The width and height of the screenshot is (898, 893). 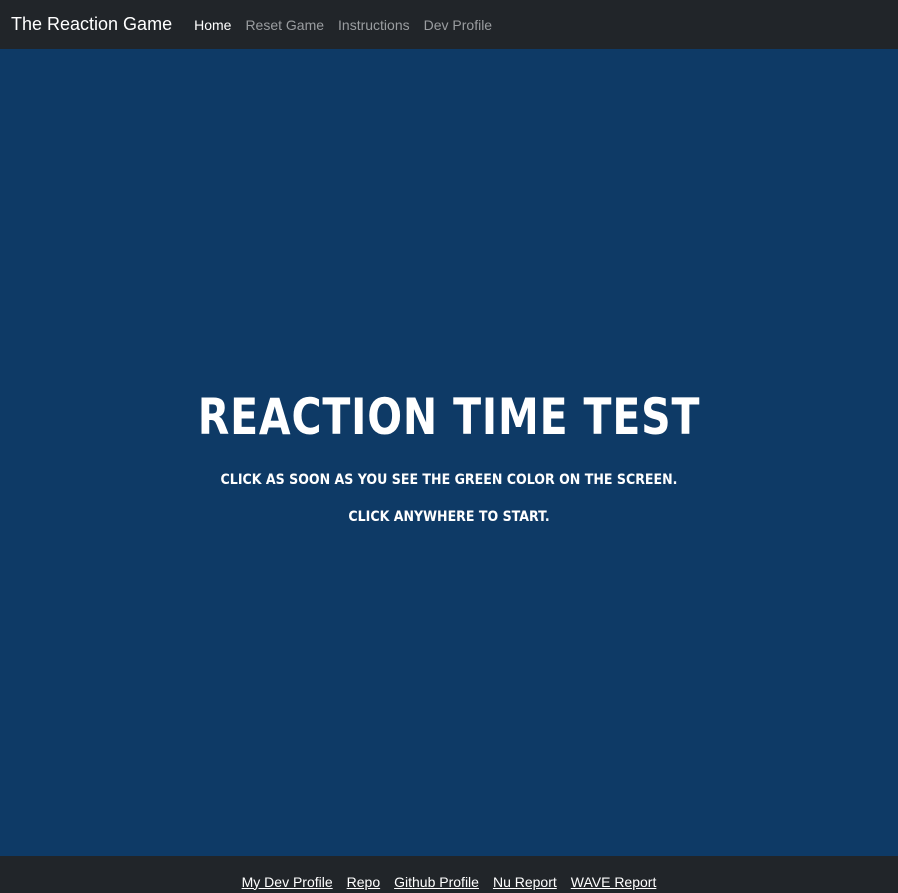 I want to click on footer-wave-report-link: WAVE Report, so click(x=614, y=882).